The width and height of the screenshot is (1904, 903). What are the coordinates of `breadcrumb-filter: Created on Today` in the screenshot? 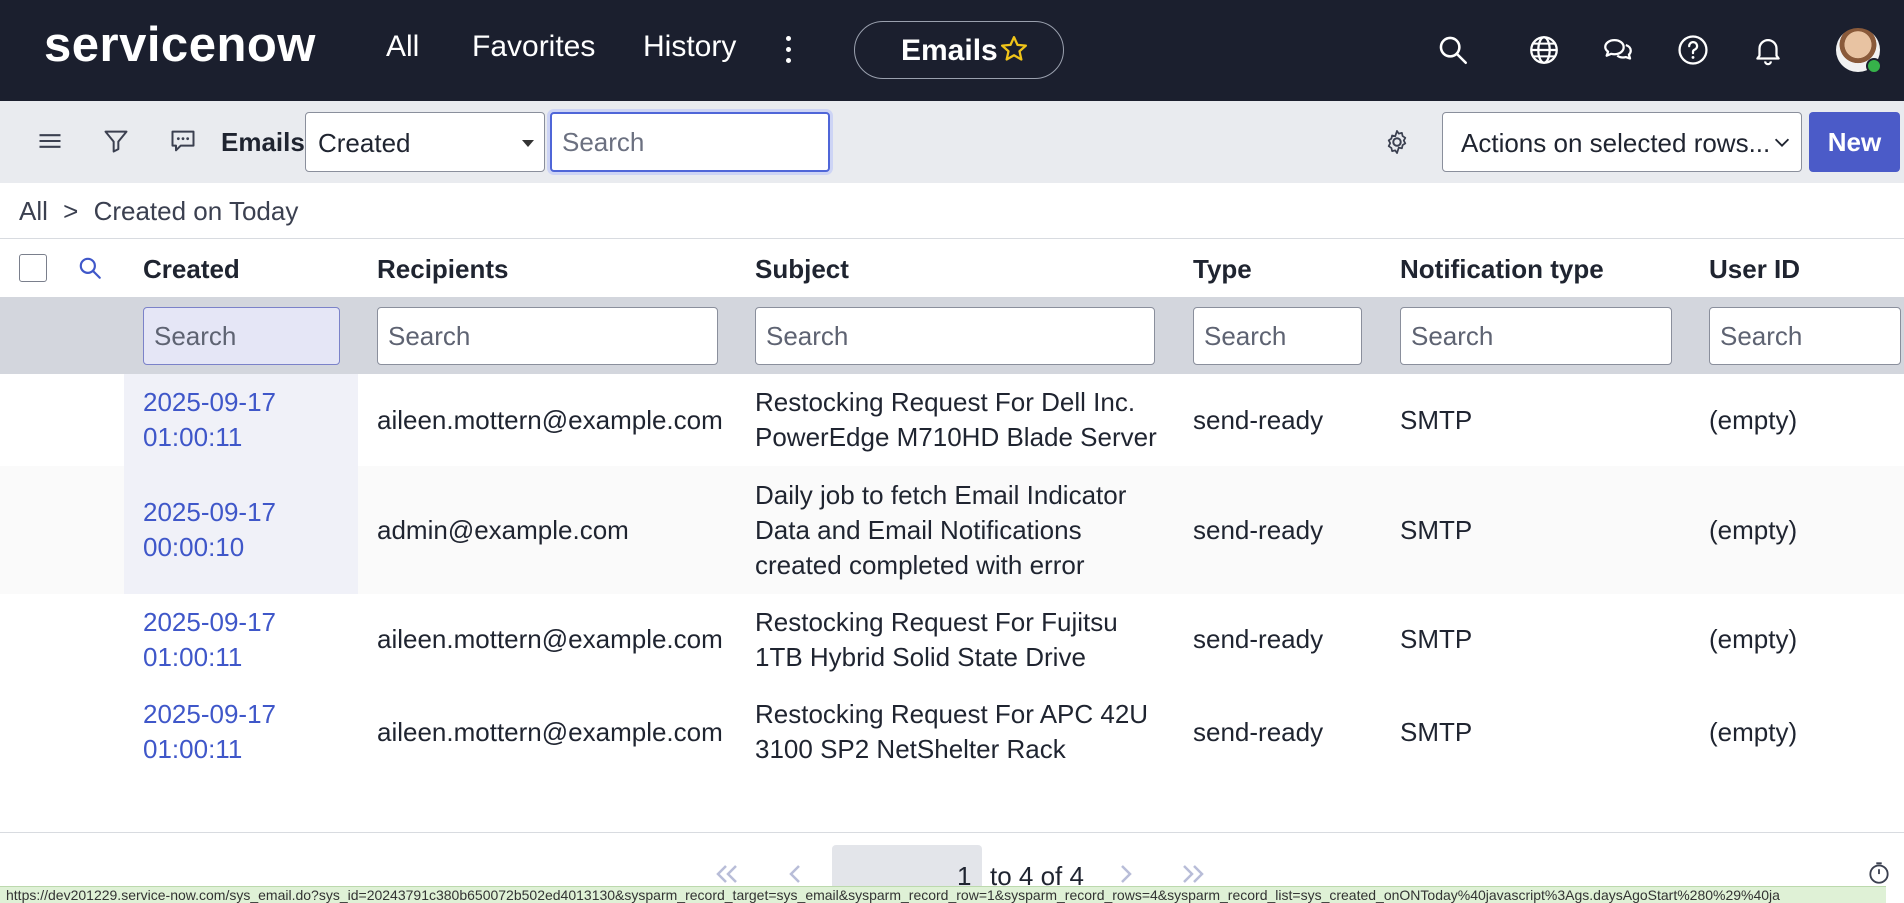 It's located at (196, 211).